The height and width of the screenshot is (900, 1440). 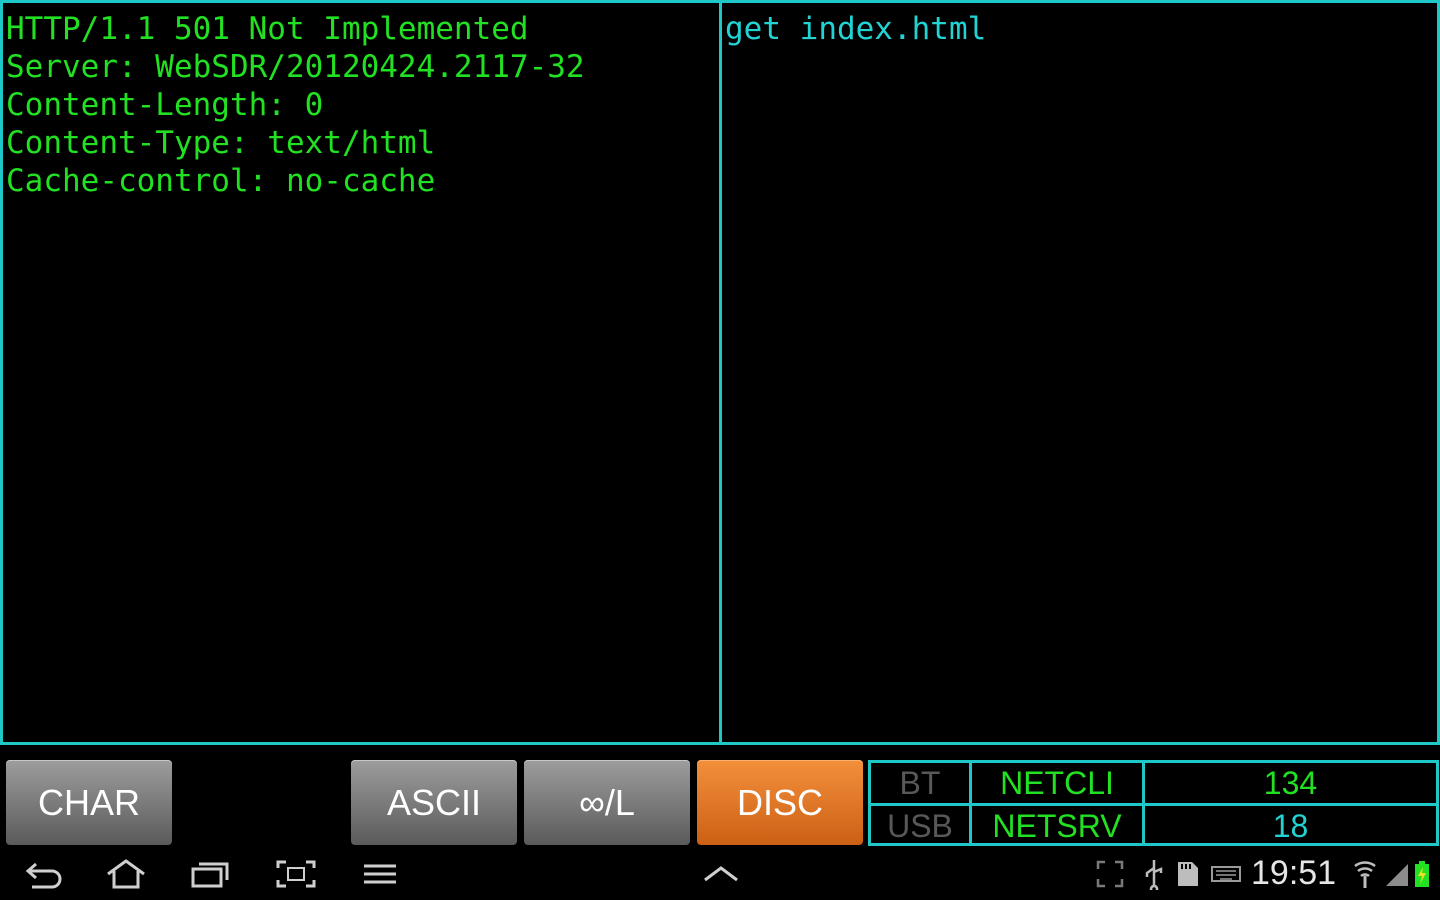 I want to click on ascii-button: ASCII, so click(x=434, y=802).